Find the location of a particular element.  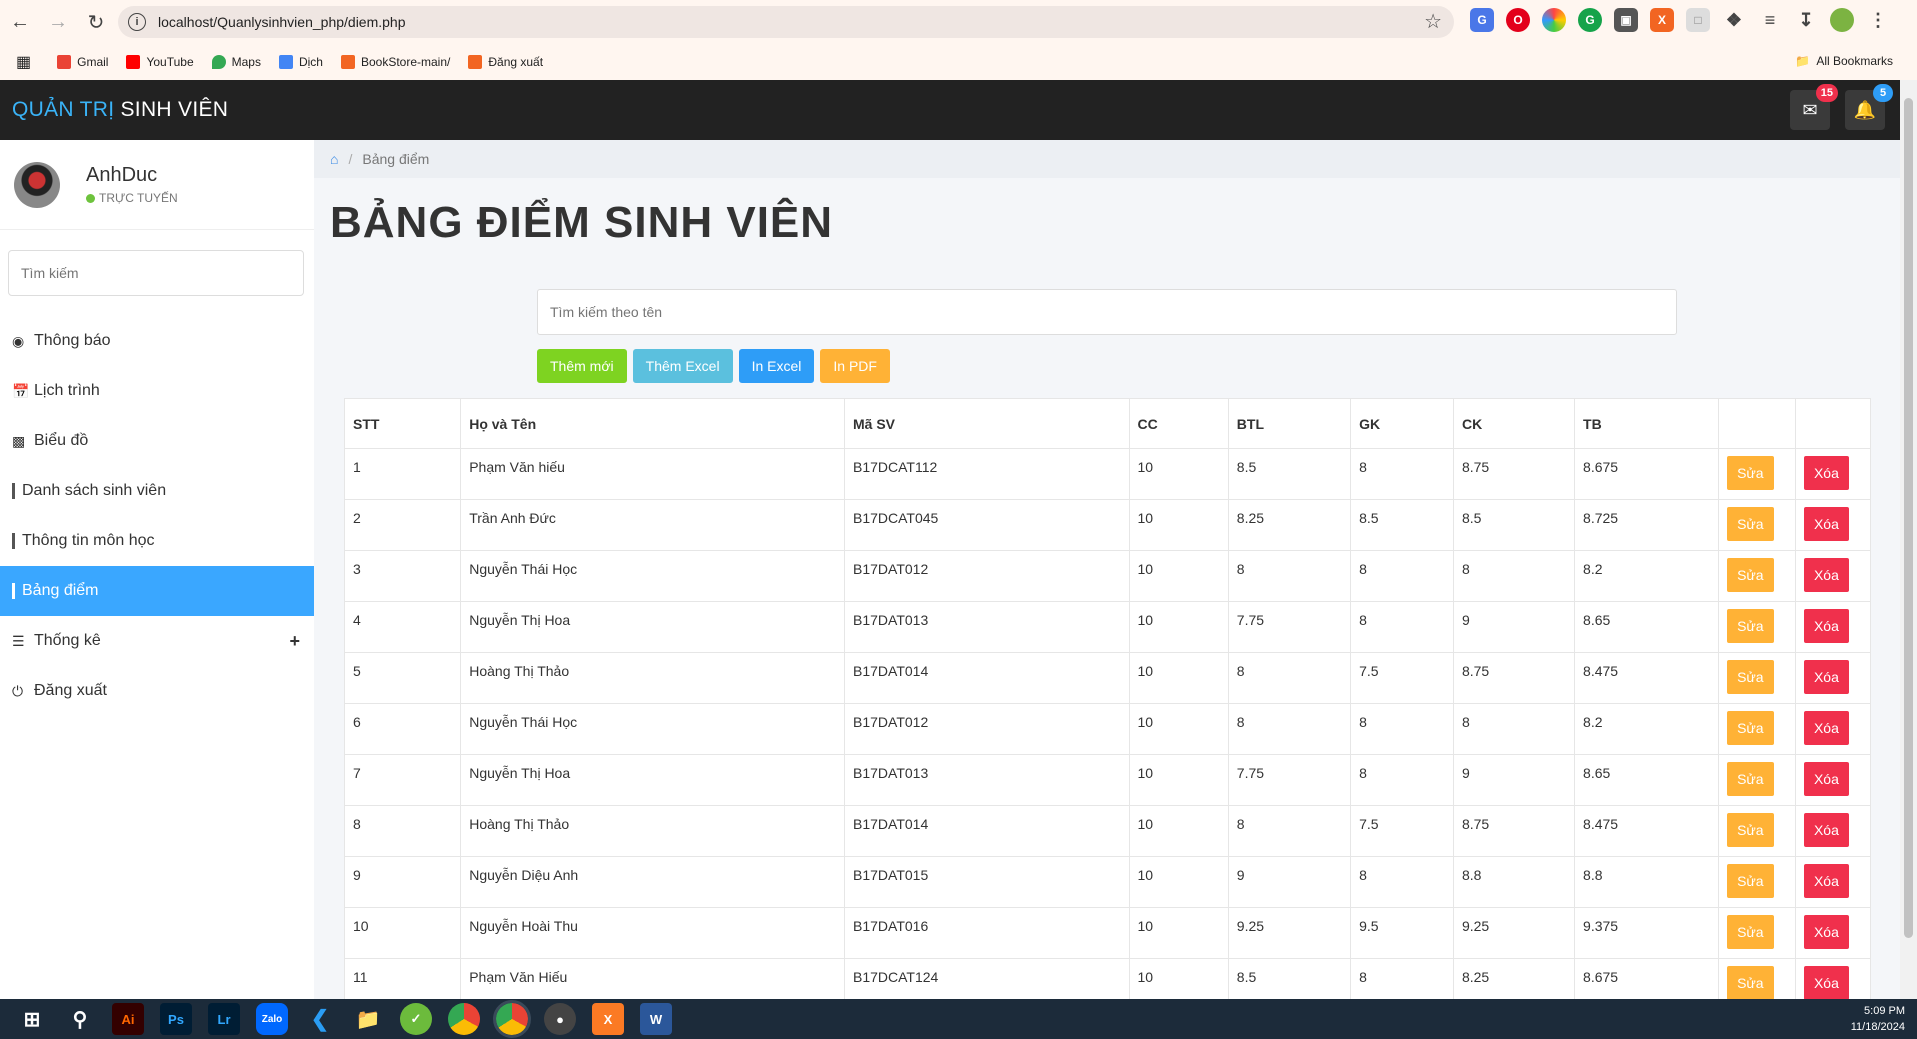

home-icon: ⌂ is located at coordinates (334, 159).